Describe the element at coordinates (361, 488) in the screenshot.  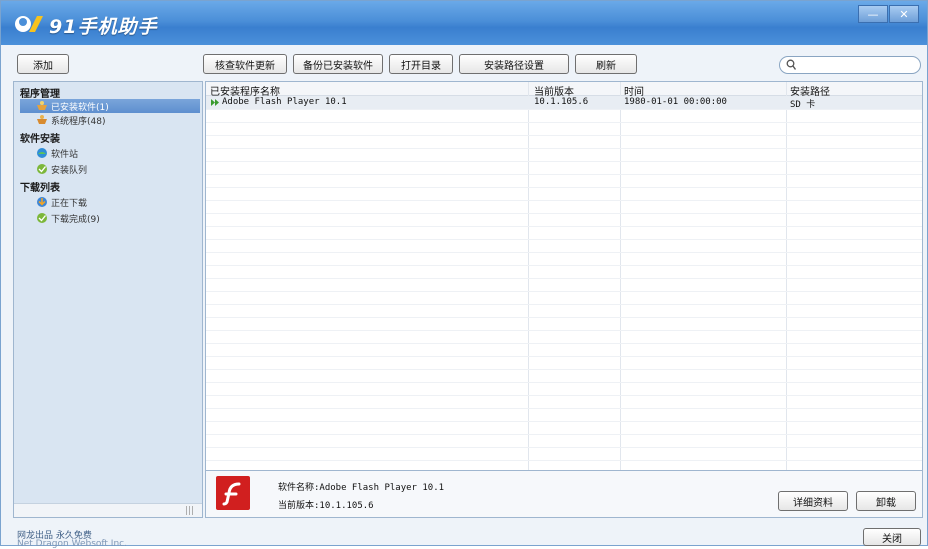
I see `detail-app-name: 软件名称:Adobe Flash Player 10.1` at that location.